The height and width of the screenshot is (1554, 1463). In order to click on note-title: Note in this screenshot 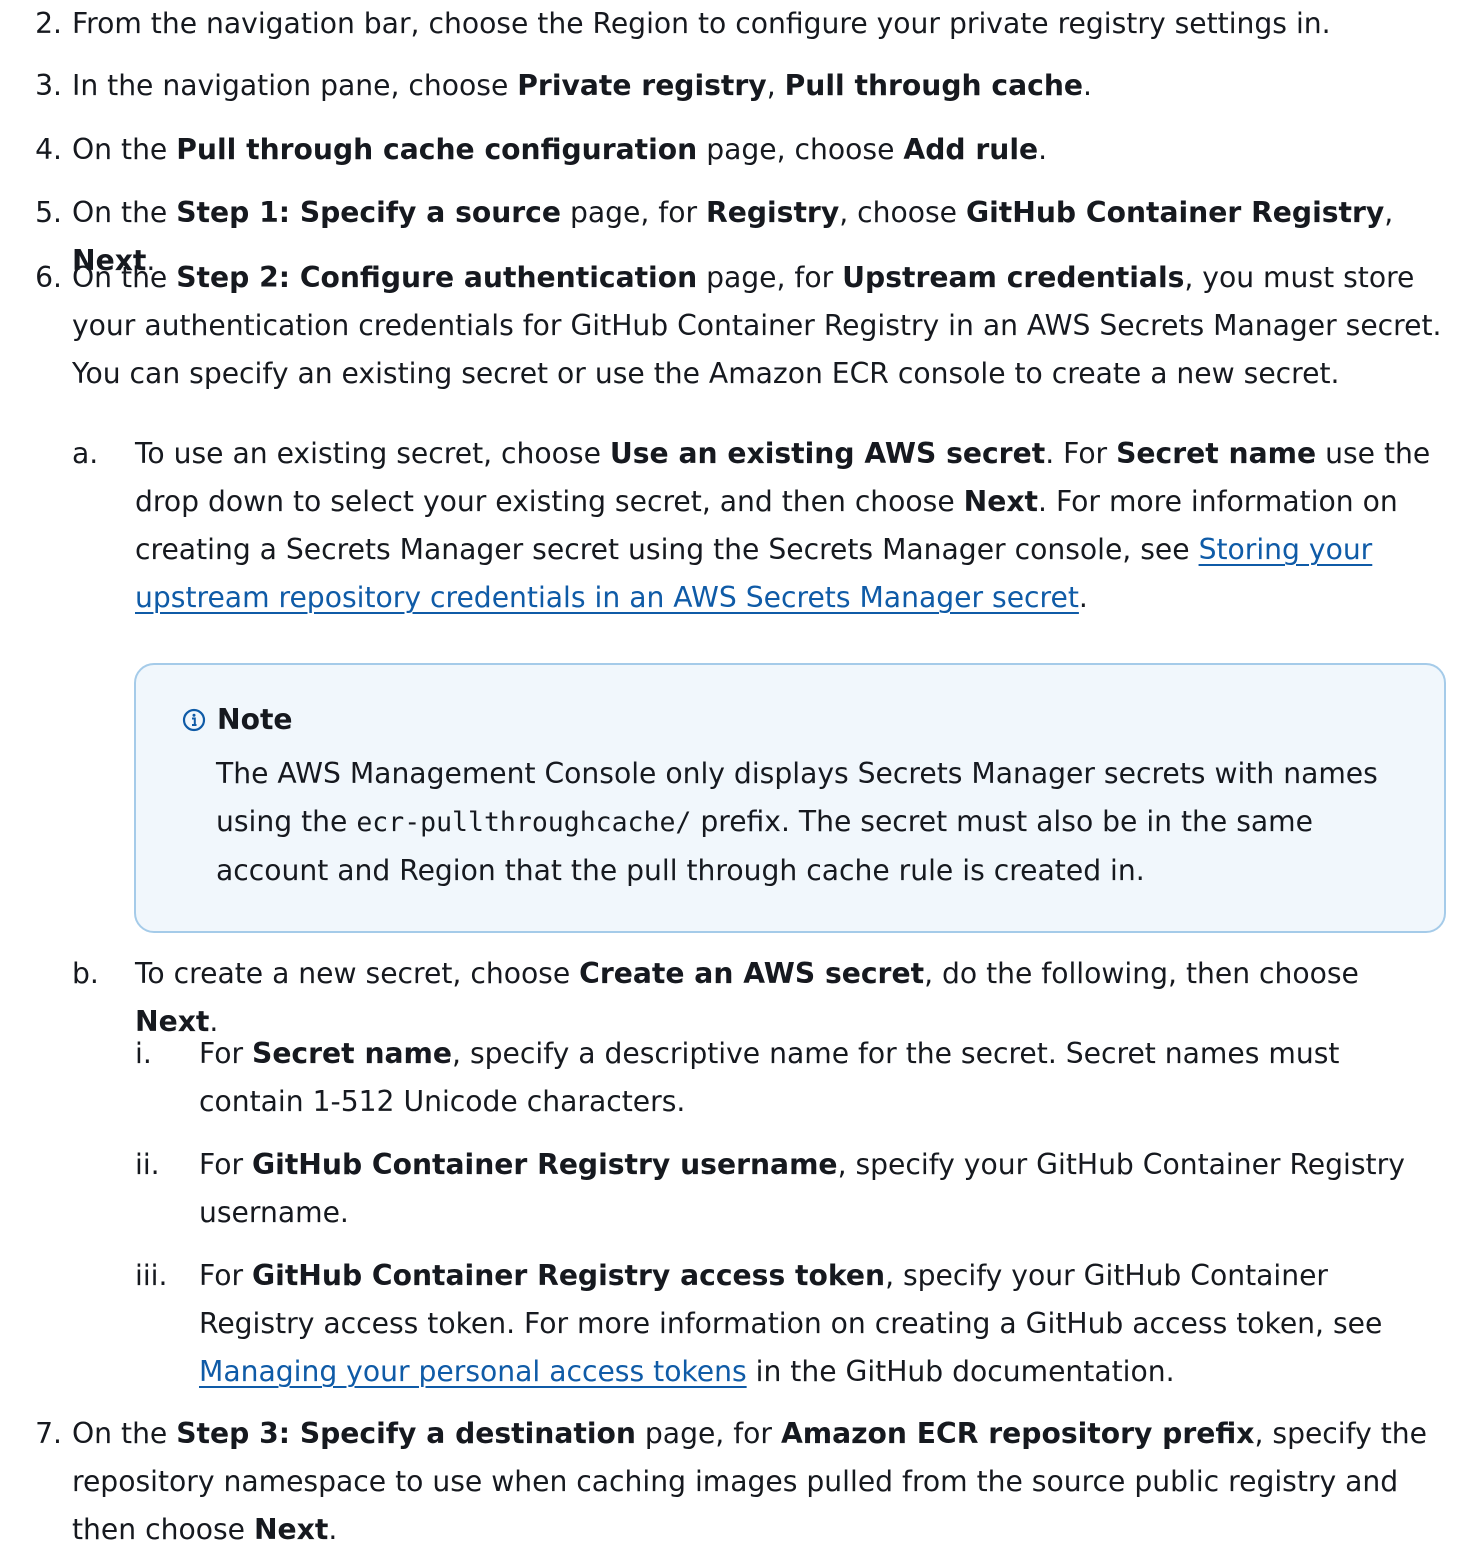, I will do `click(255, 719)`.